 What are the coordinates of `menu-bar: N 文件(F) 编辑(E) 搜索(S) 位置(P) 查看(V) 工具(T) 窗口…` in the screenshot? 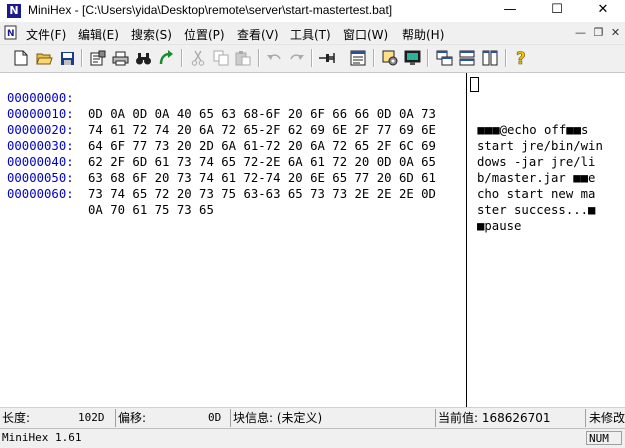 It's located at (312, 33).